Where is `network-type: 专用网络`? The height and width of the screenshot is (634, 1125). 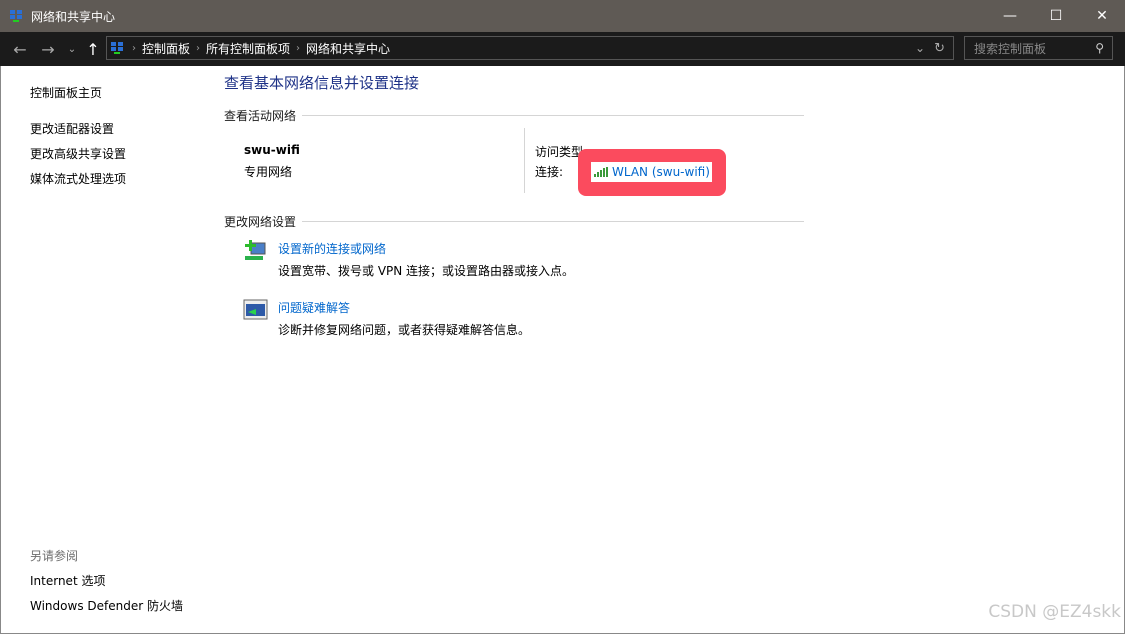 network-type: 专用网络 is located at coordinates (268, 171).